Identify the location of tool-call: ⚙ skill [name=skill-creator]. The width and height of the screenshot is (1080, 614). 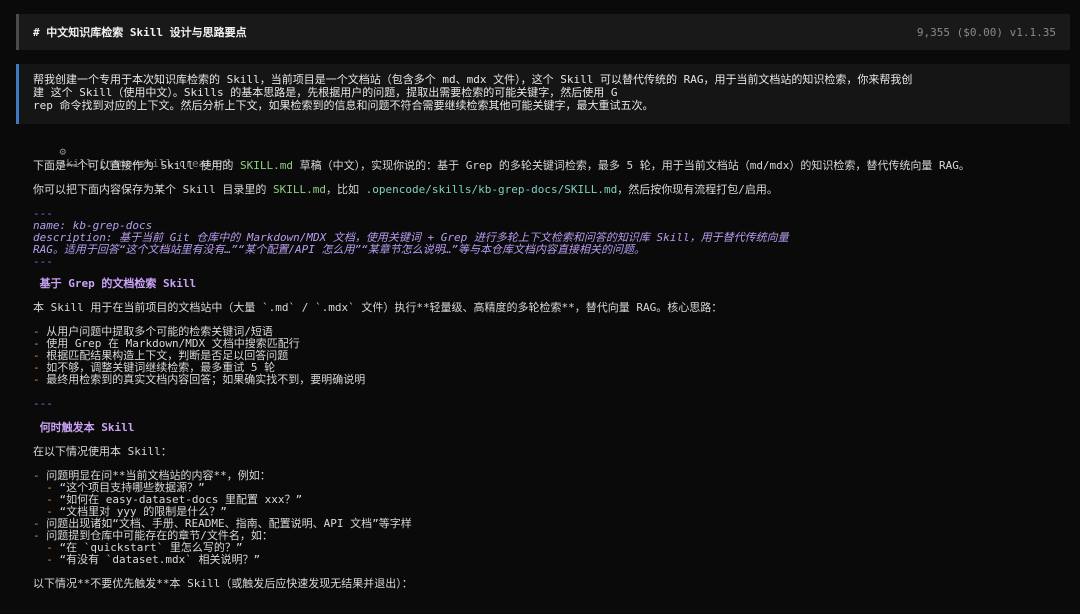
(548, 152).